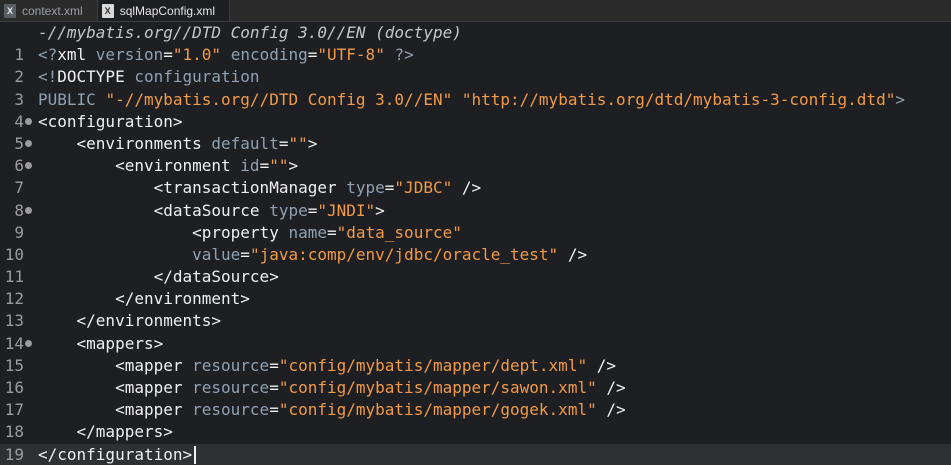  Describe the element at coordinates (19, 166) in the screenshot. I see `line-number: 6` at that location.